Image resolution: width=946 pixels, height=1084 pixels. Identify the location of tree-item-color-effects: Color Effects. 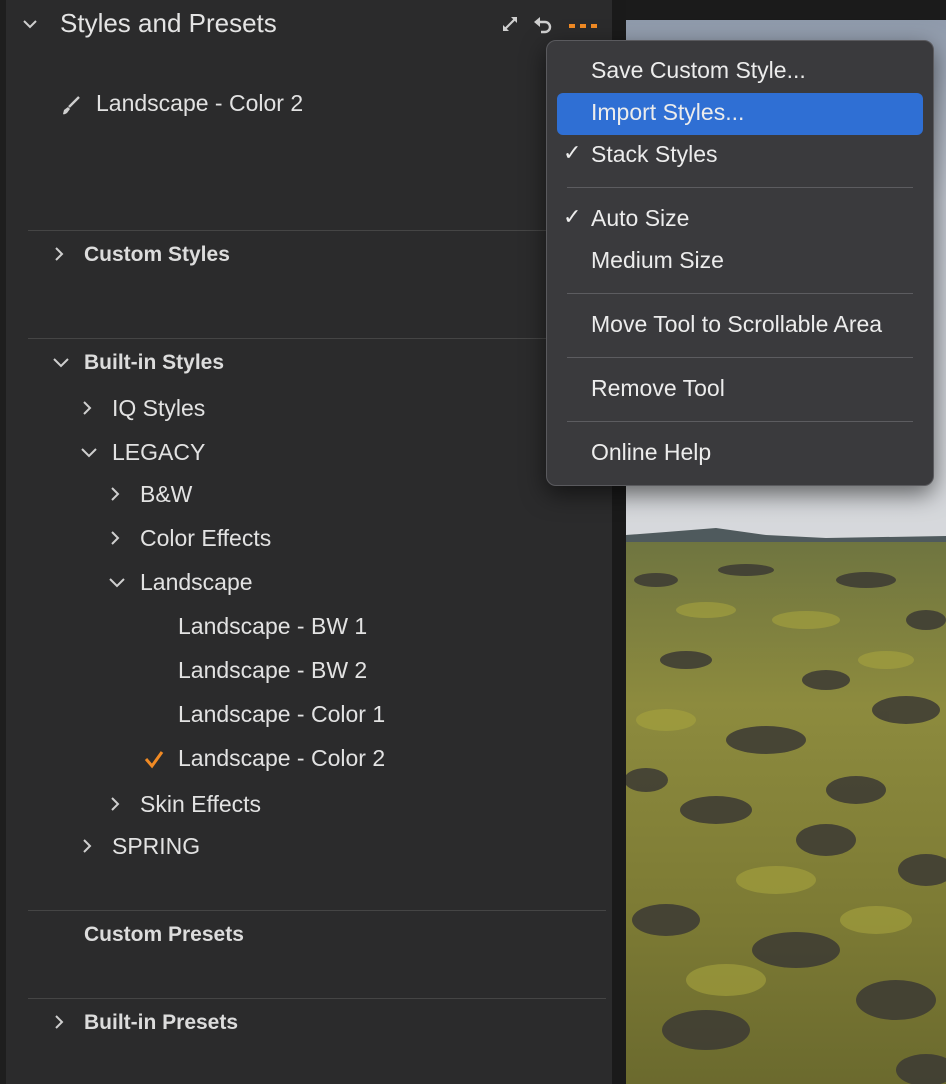
(205, 538).